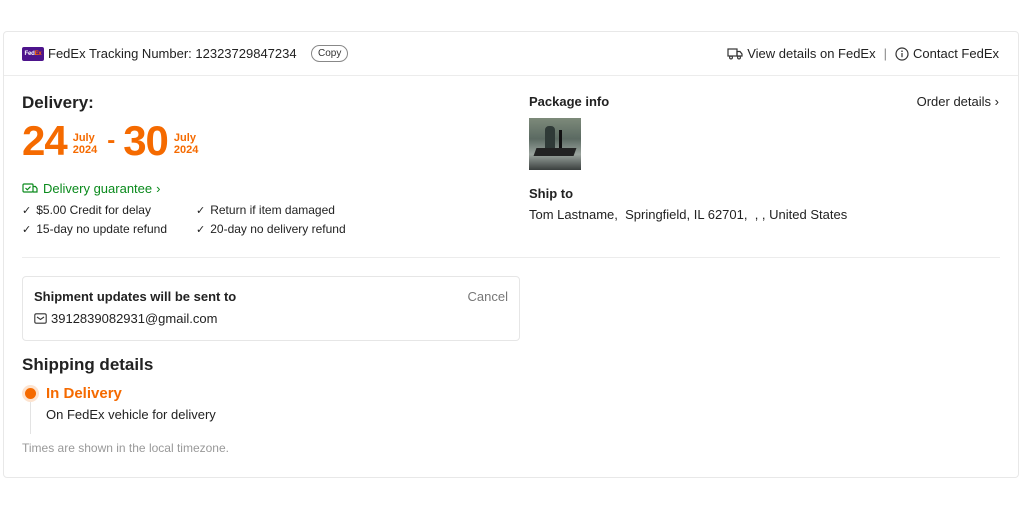  I want to click on updates-title: Shipment updates will be sent to, so click(135, 296).